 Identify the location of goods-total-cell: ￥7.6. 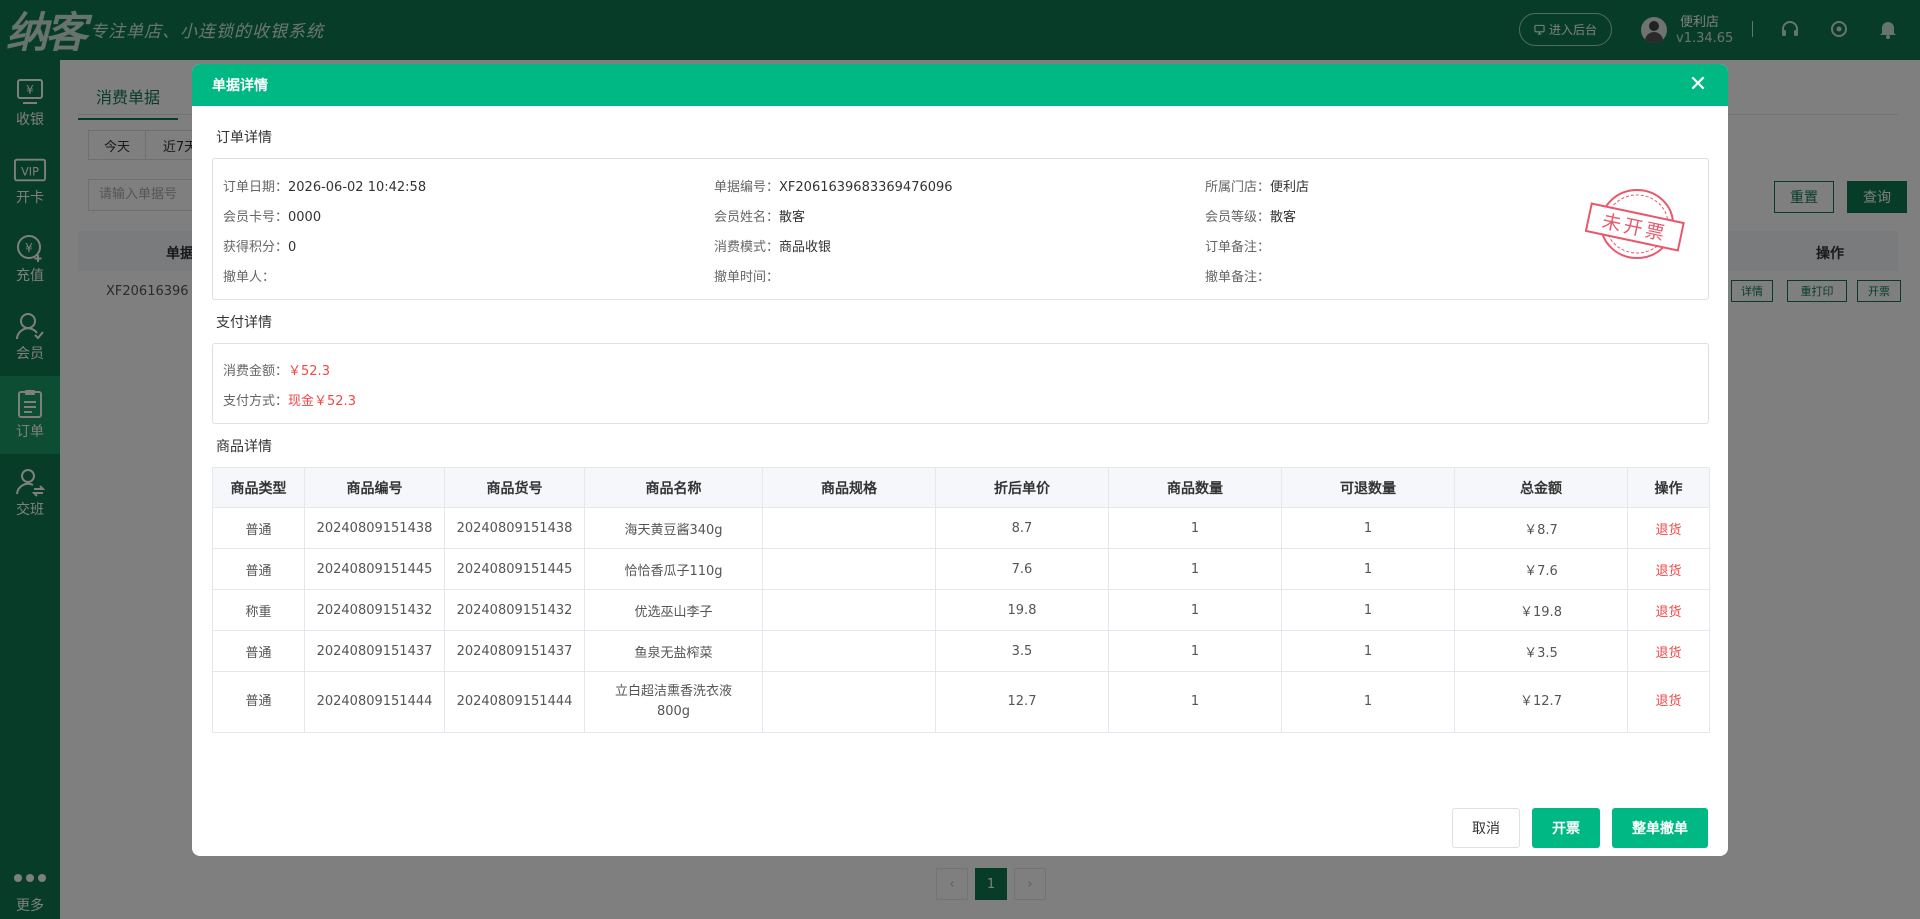
(1541, 569).